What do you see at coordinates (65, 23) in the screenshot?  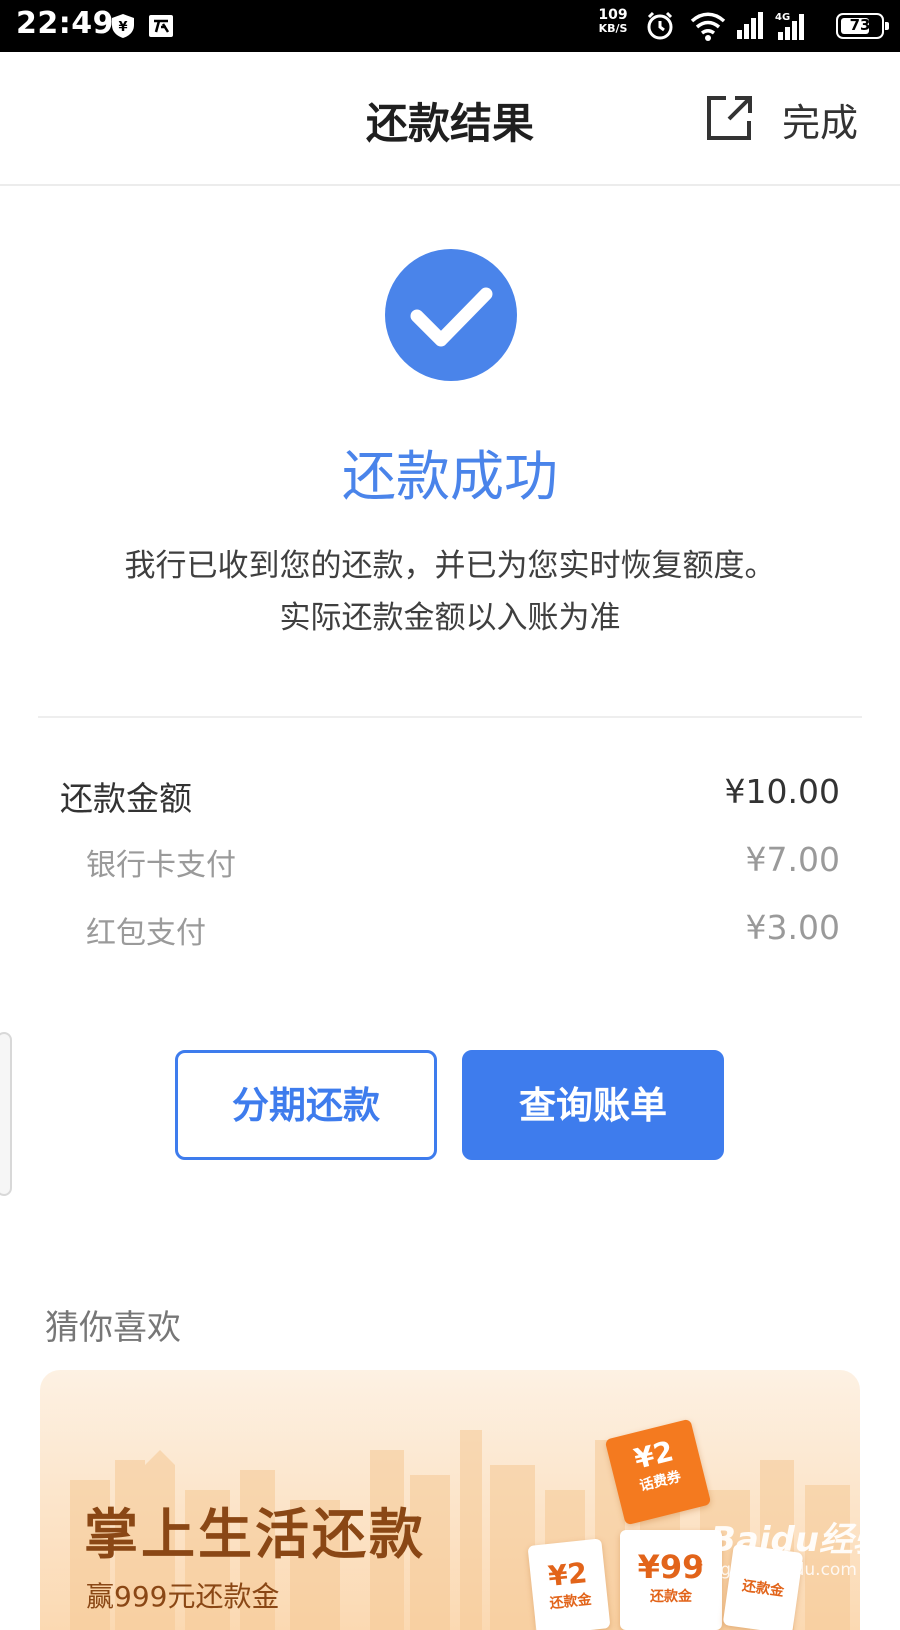 I see `status-time: 22:49` at bounding box center [65, 23].